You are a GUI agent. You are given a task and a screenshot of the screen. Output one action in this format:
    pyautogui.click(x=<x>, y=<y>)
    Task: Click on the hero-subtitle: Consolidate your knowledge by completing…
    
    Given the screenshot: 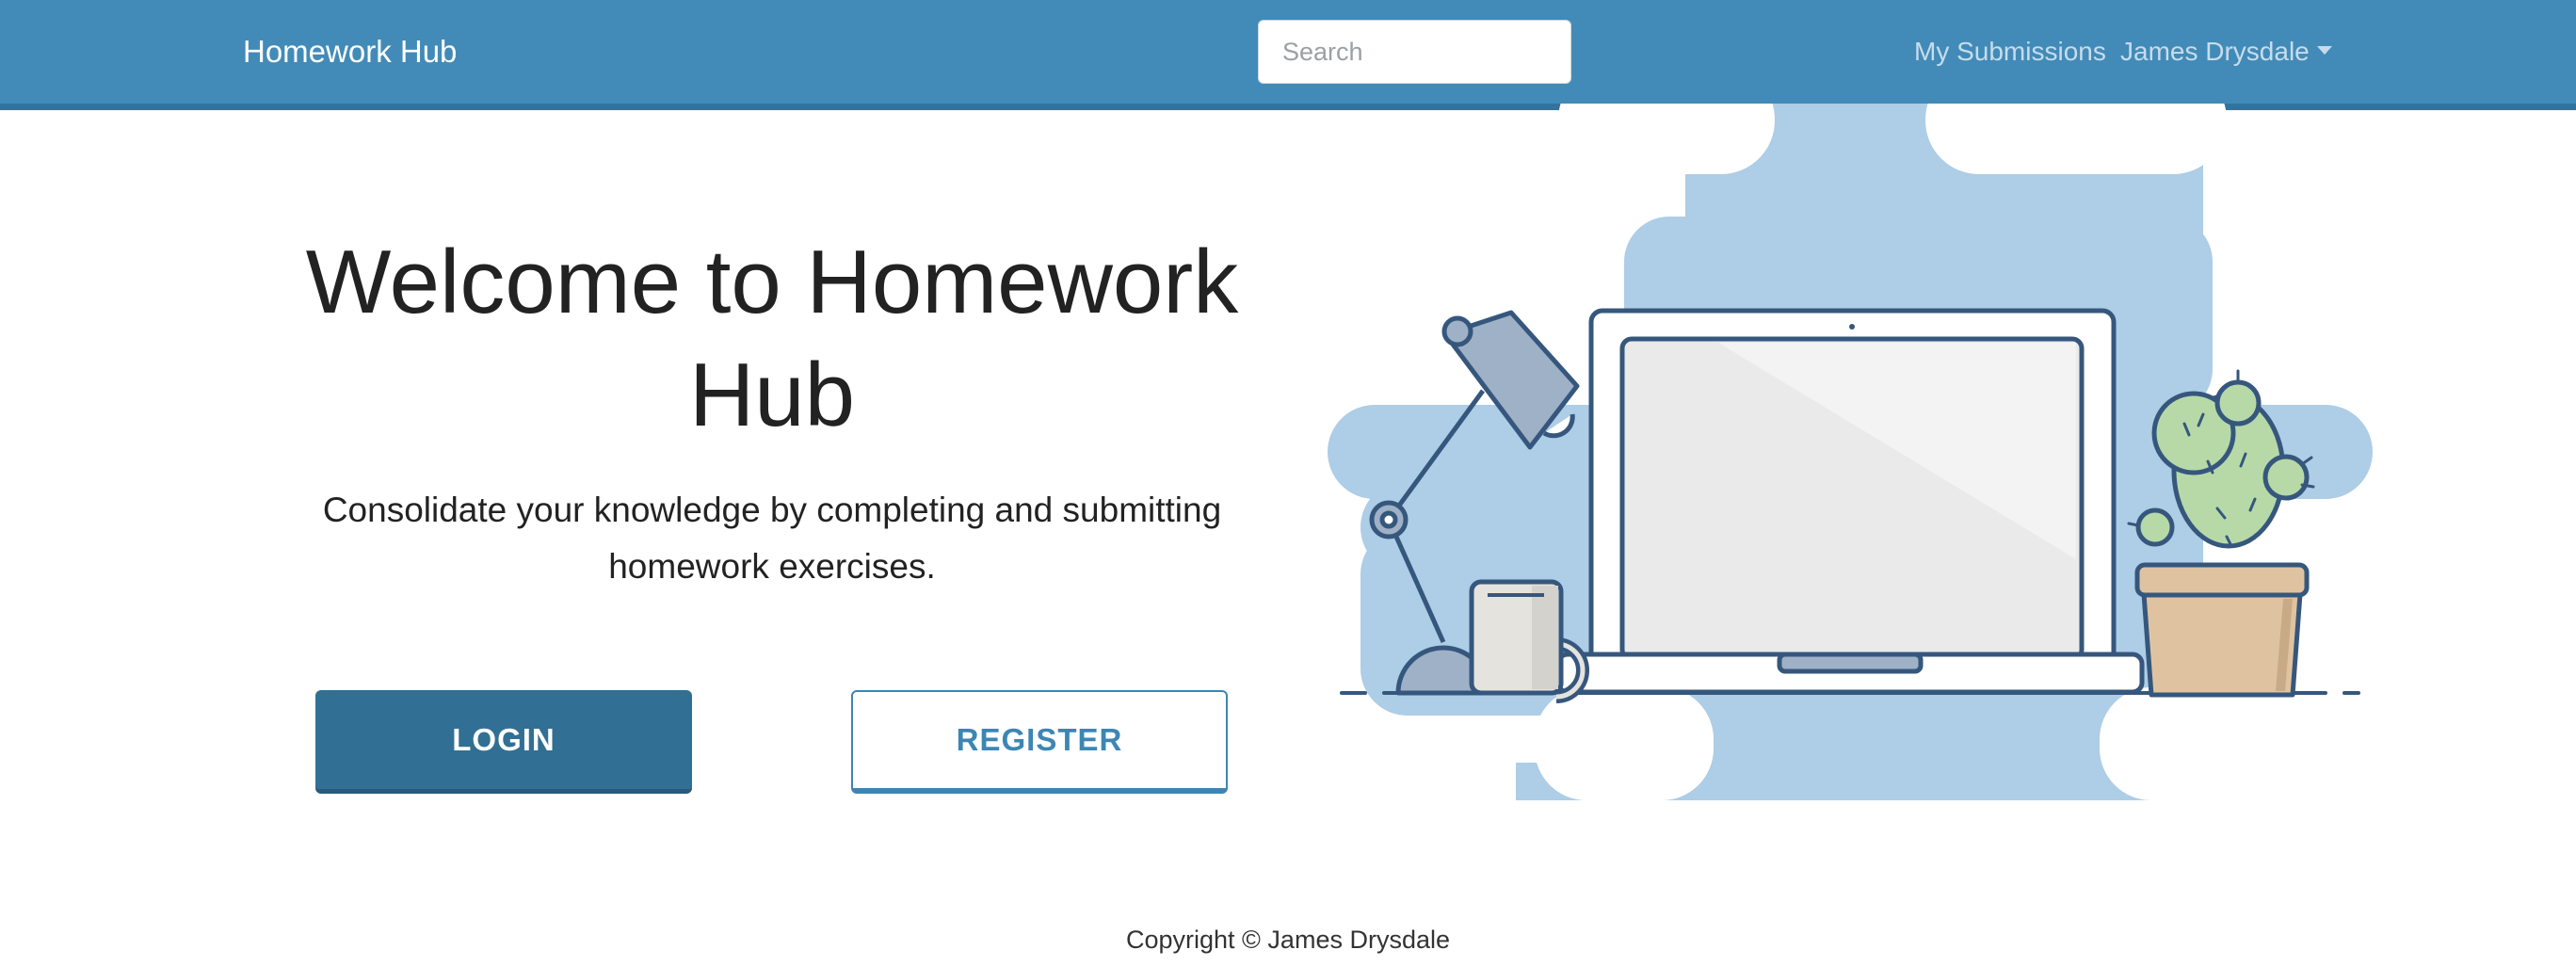 What is the action you would take?
    pyautogui.click(x=772, y=538)
    